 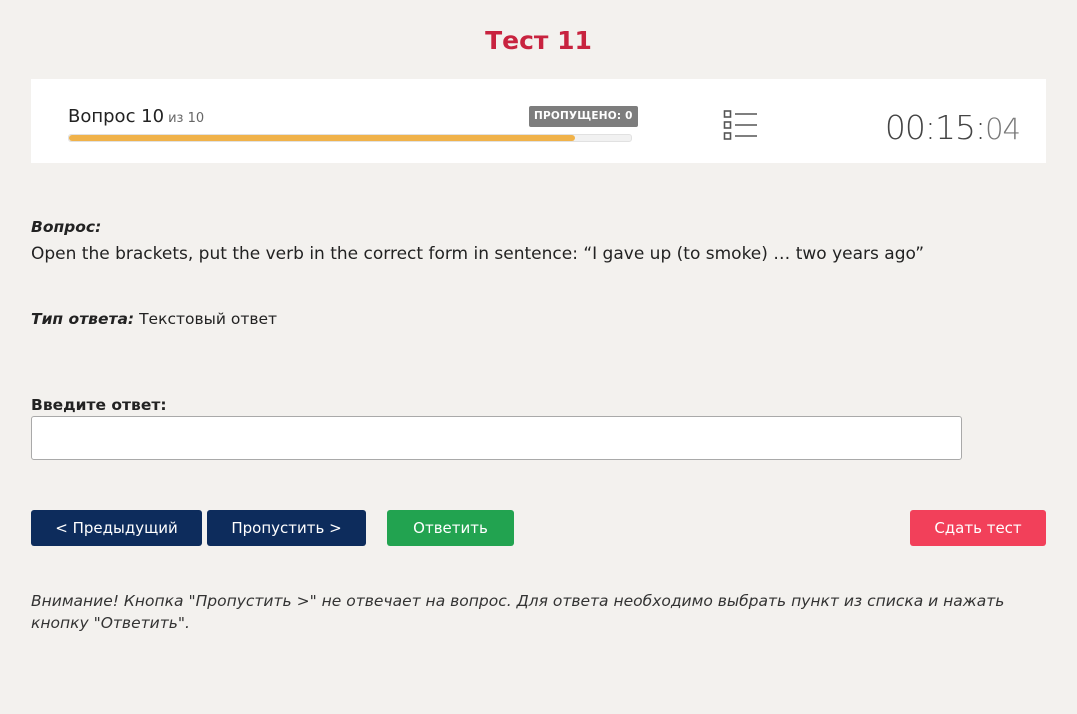 What do you see at coordinates (99, 405) in the screenshot?
I see `answer-input-label: Введите ответ:` at bounding box center [99, 405].